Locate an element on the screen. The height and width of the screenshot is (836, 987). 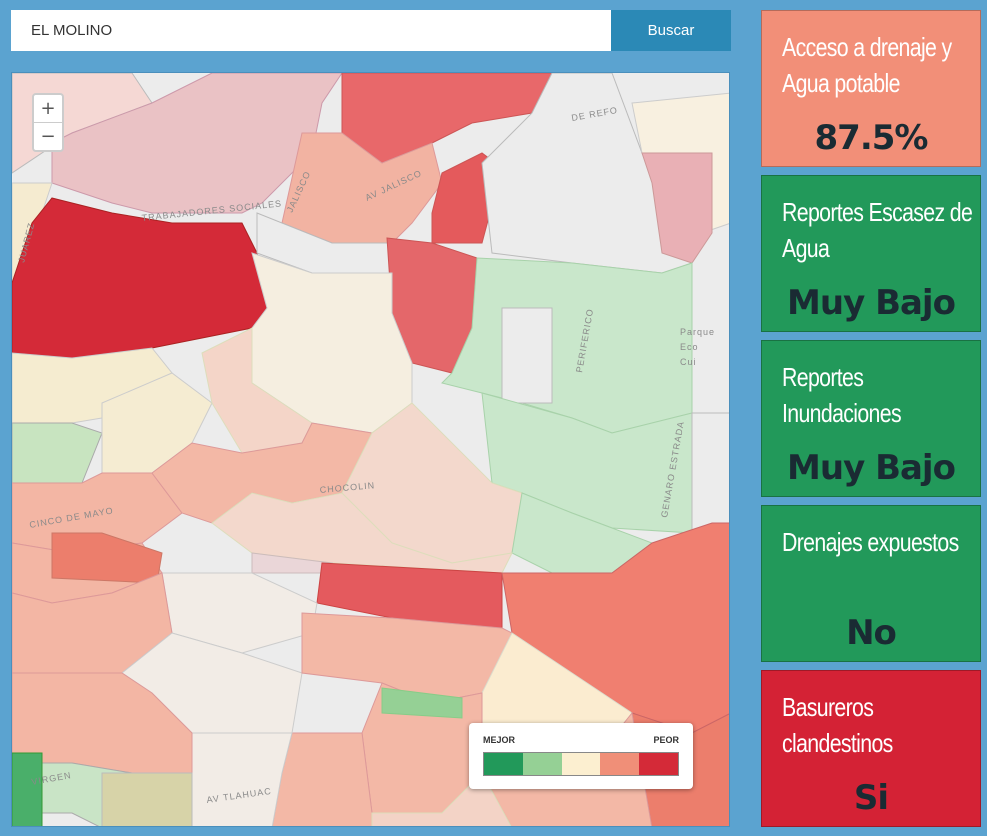
indicator-card-drenaje-agua: Acceso a drenaje y Agua potable 87.5% is located at coordinates (871, 88).